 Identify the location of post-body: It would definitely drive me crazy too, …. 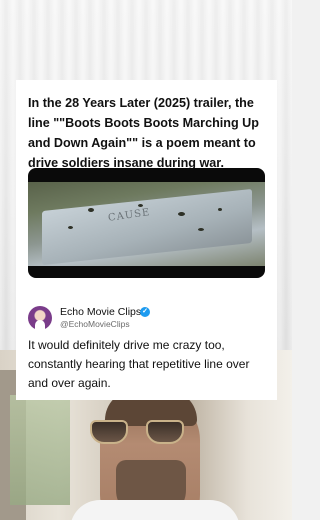
(139, 364).